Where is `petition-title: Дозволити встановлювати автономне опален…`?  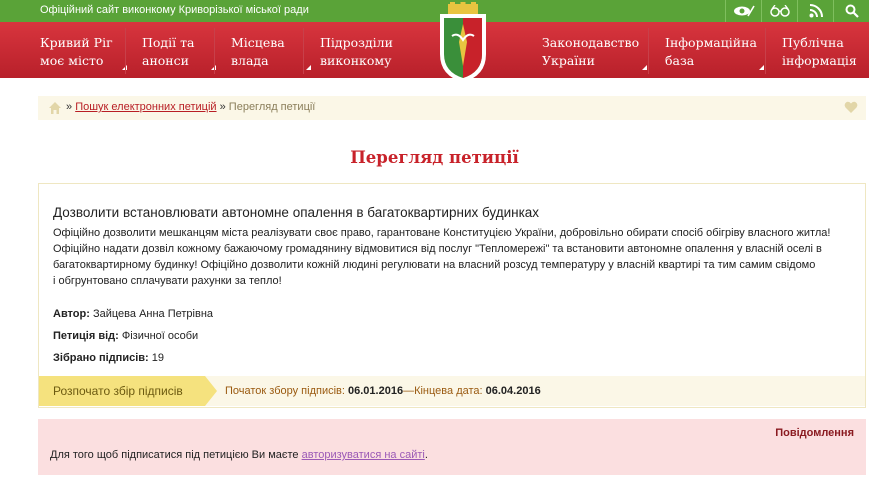
petition-title: Дозволити встановлювати автономне опален… is located at coordinates (296, 212).